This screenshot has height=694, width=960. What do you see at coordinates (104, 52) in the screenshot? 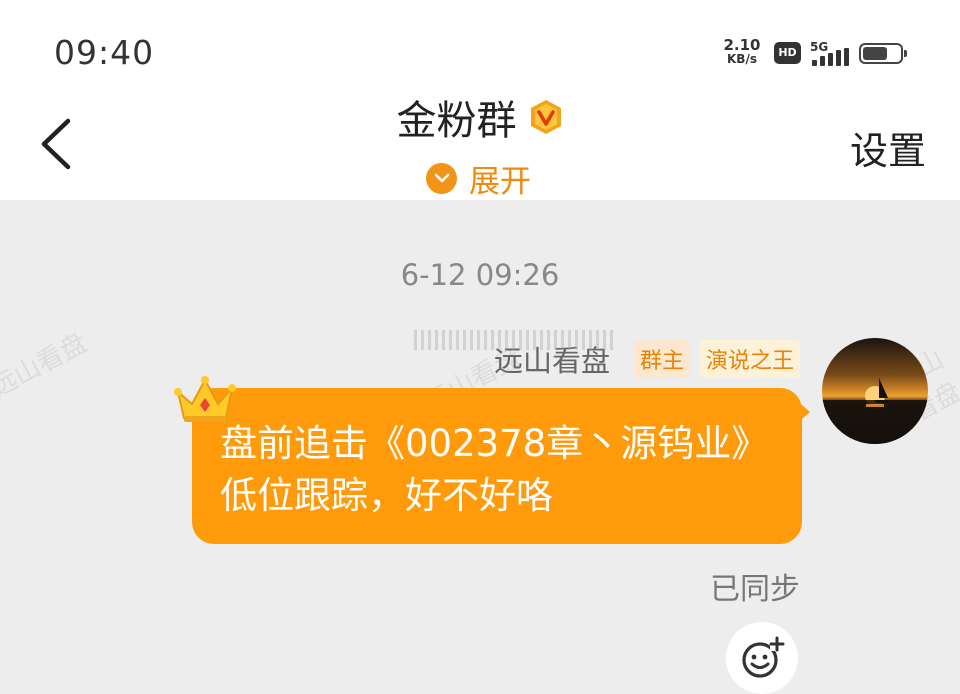
I see `status-time: 09:40` at bounding box center [104, 52].